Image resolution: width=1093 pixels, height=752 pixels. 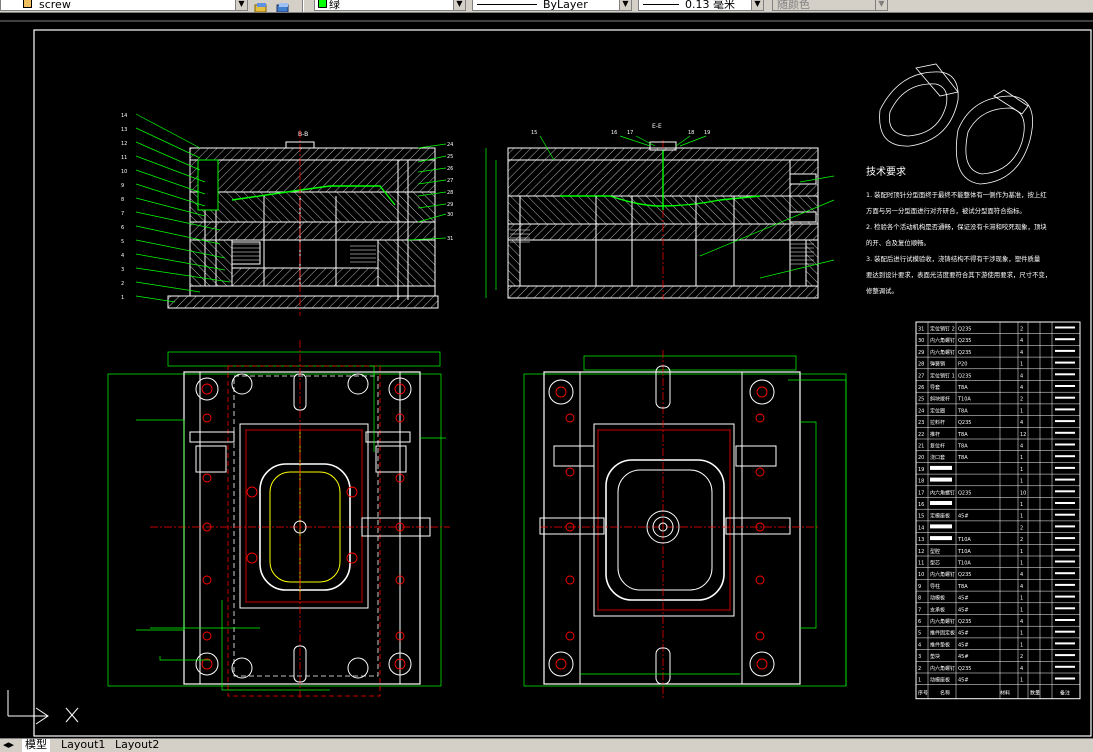 I want to click on bom-material: P20, so click(x=962, y=365).